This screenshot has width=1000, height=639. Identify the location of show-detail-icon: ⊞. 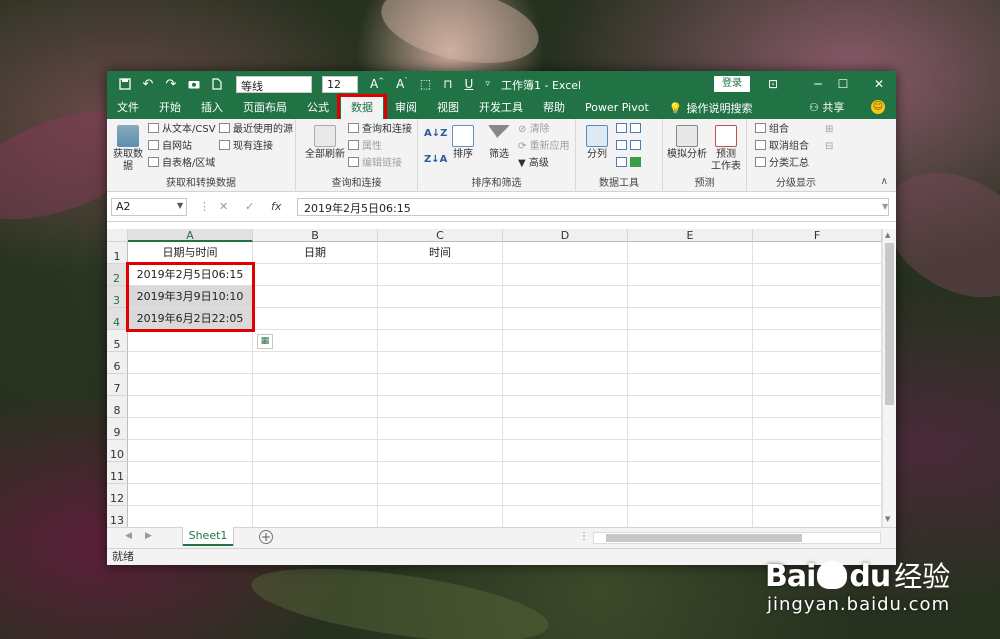
(829, 130).